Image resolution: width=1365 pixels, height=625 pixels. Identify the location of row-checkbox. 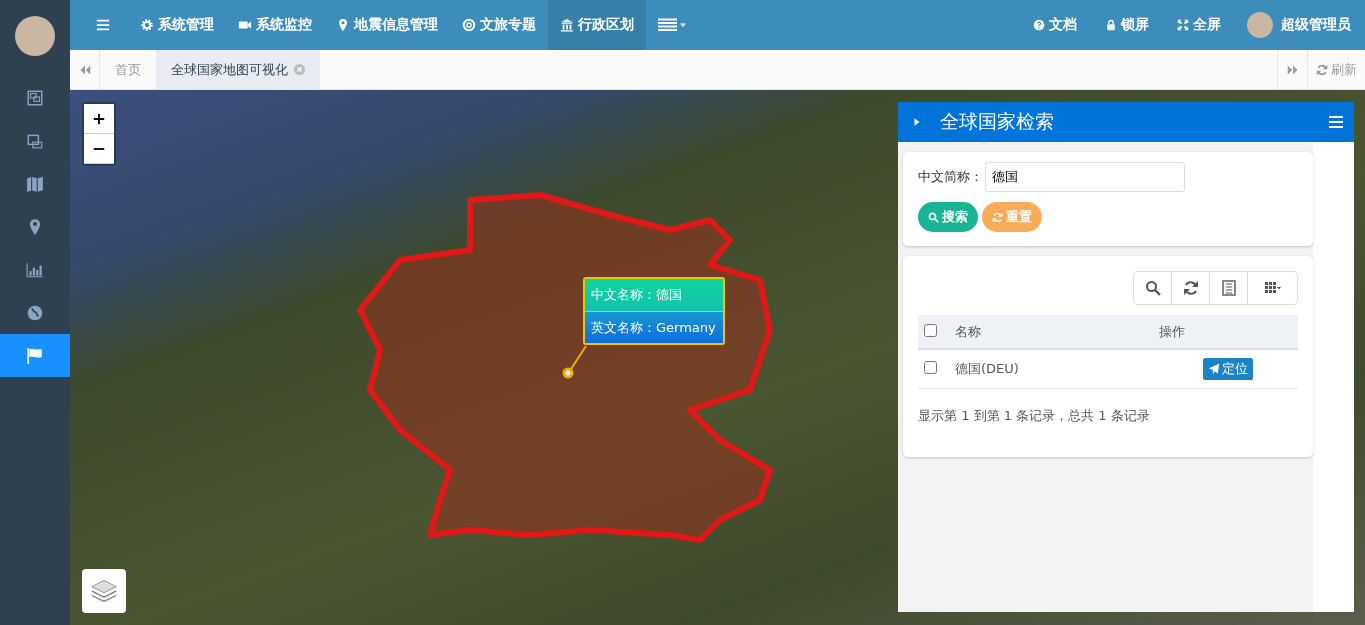
(930, 367).